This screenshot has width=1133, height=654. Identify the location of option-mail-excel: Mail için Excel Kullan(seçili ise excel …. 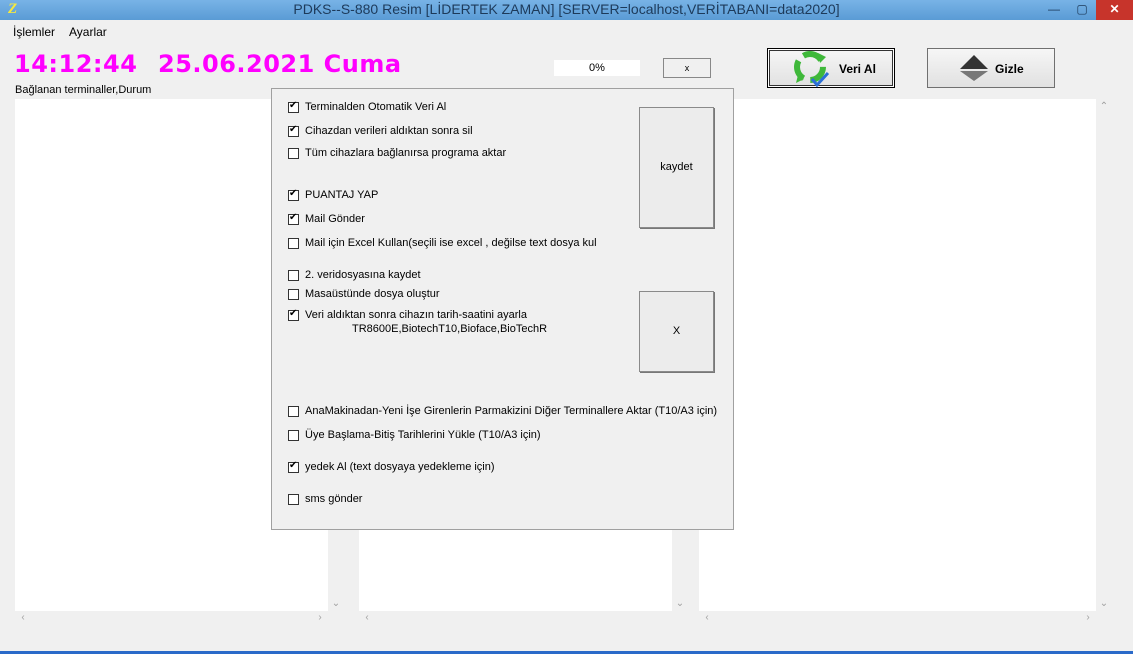
(442, 243).